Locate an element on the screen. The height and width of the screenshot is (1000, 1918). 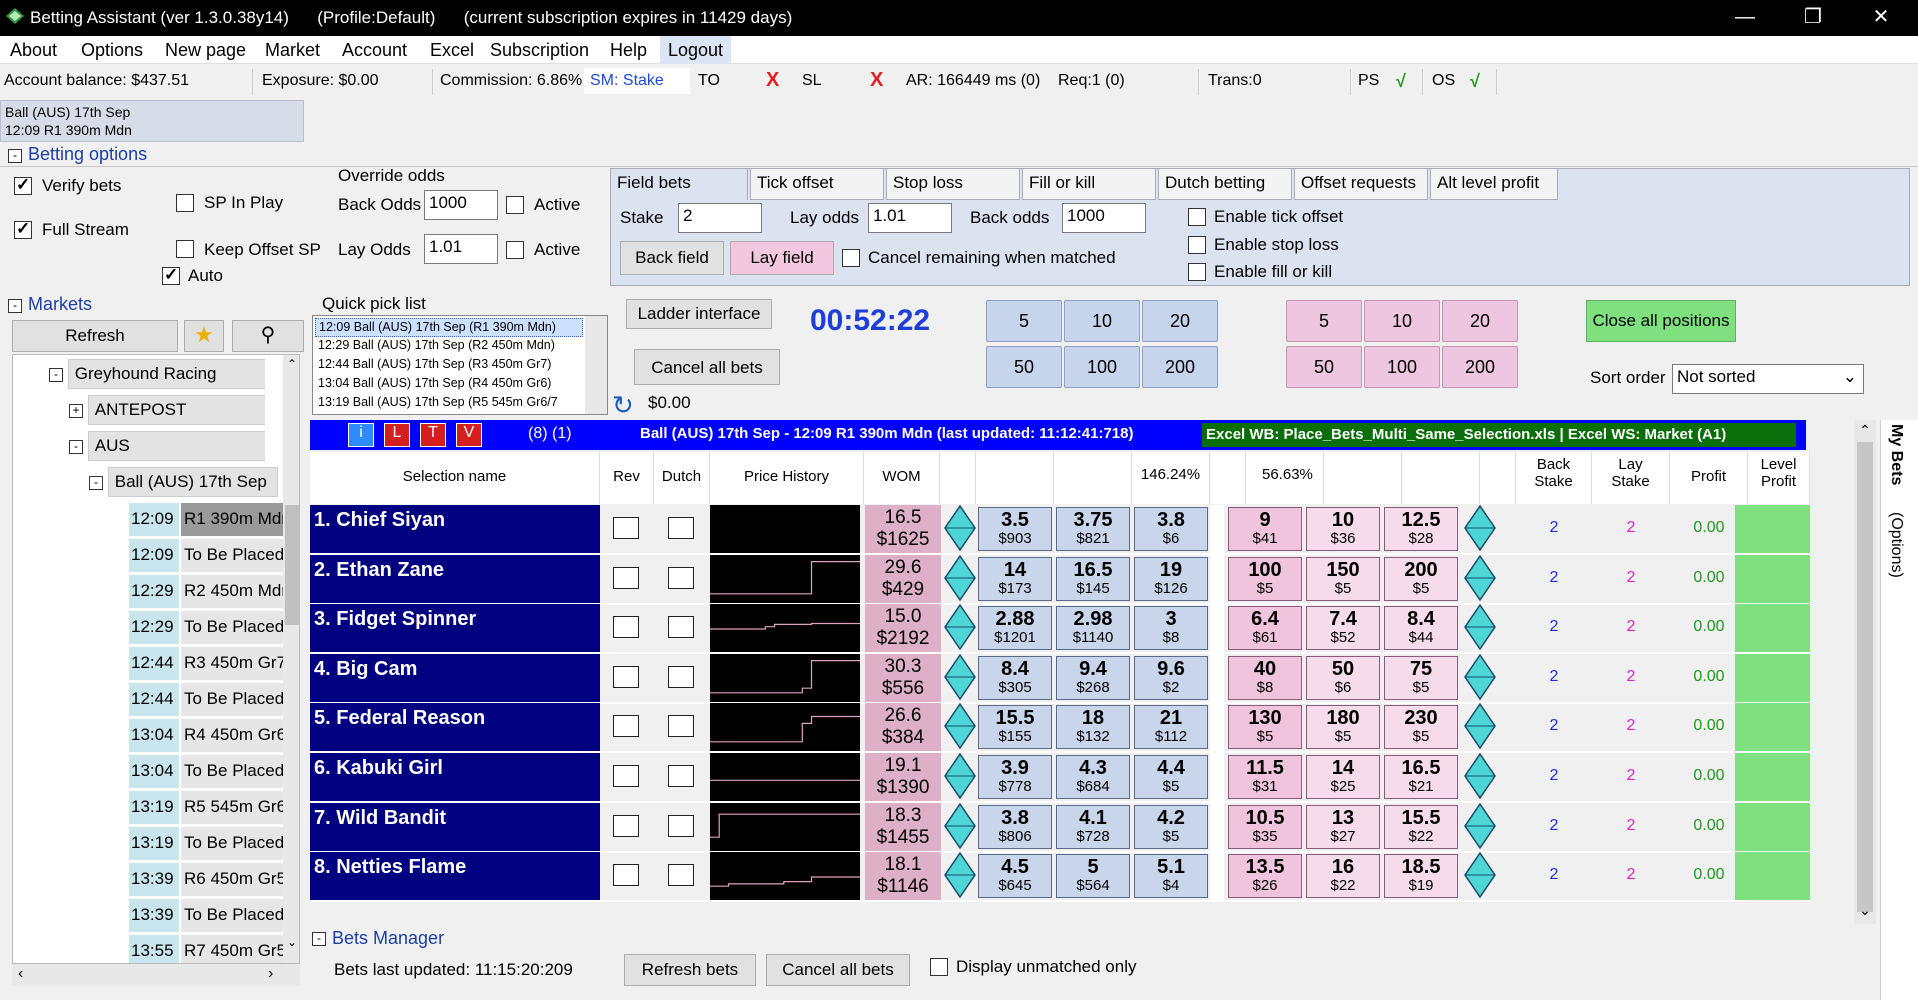
back-stake-button-5: 5 is located at coordinates (1024, 321).